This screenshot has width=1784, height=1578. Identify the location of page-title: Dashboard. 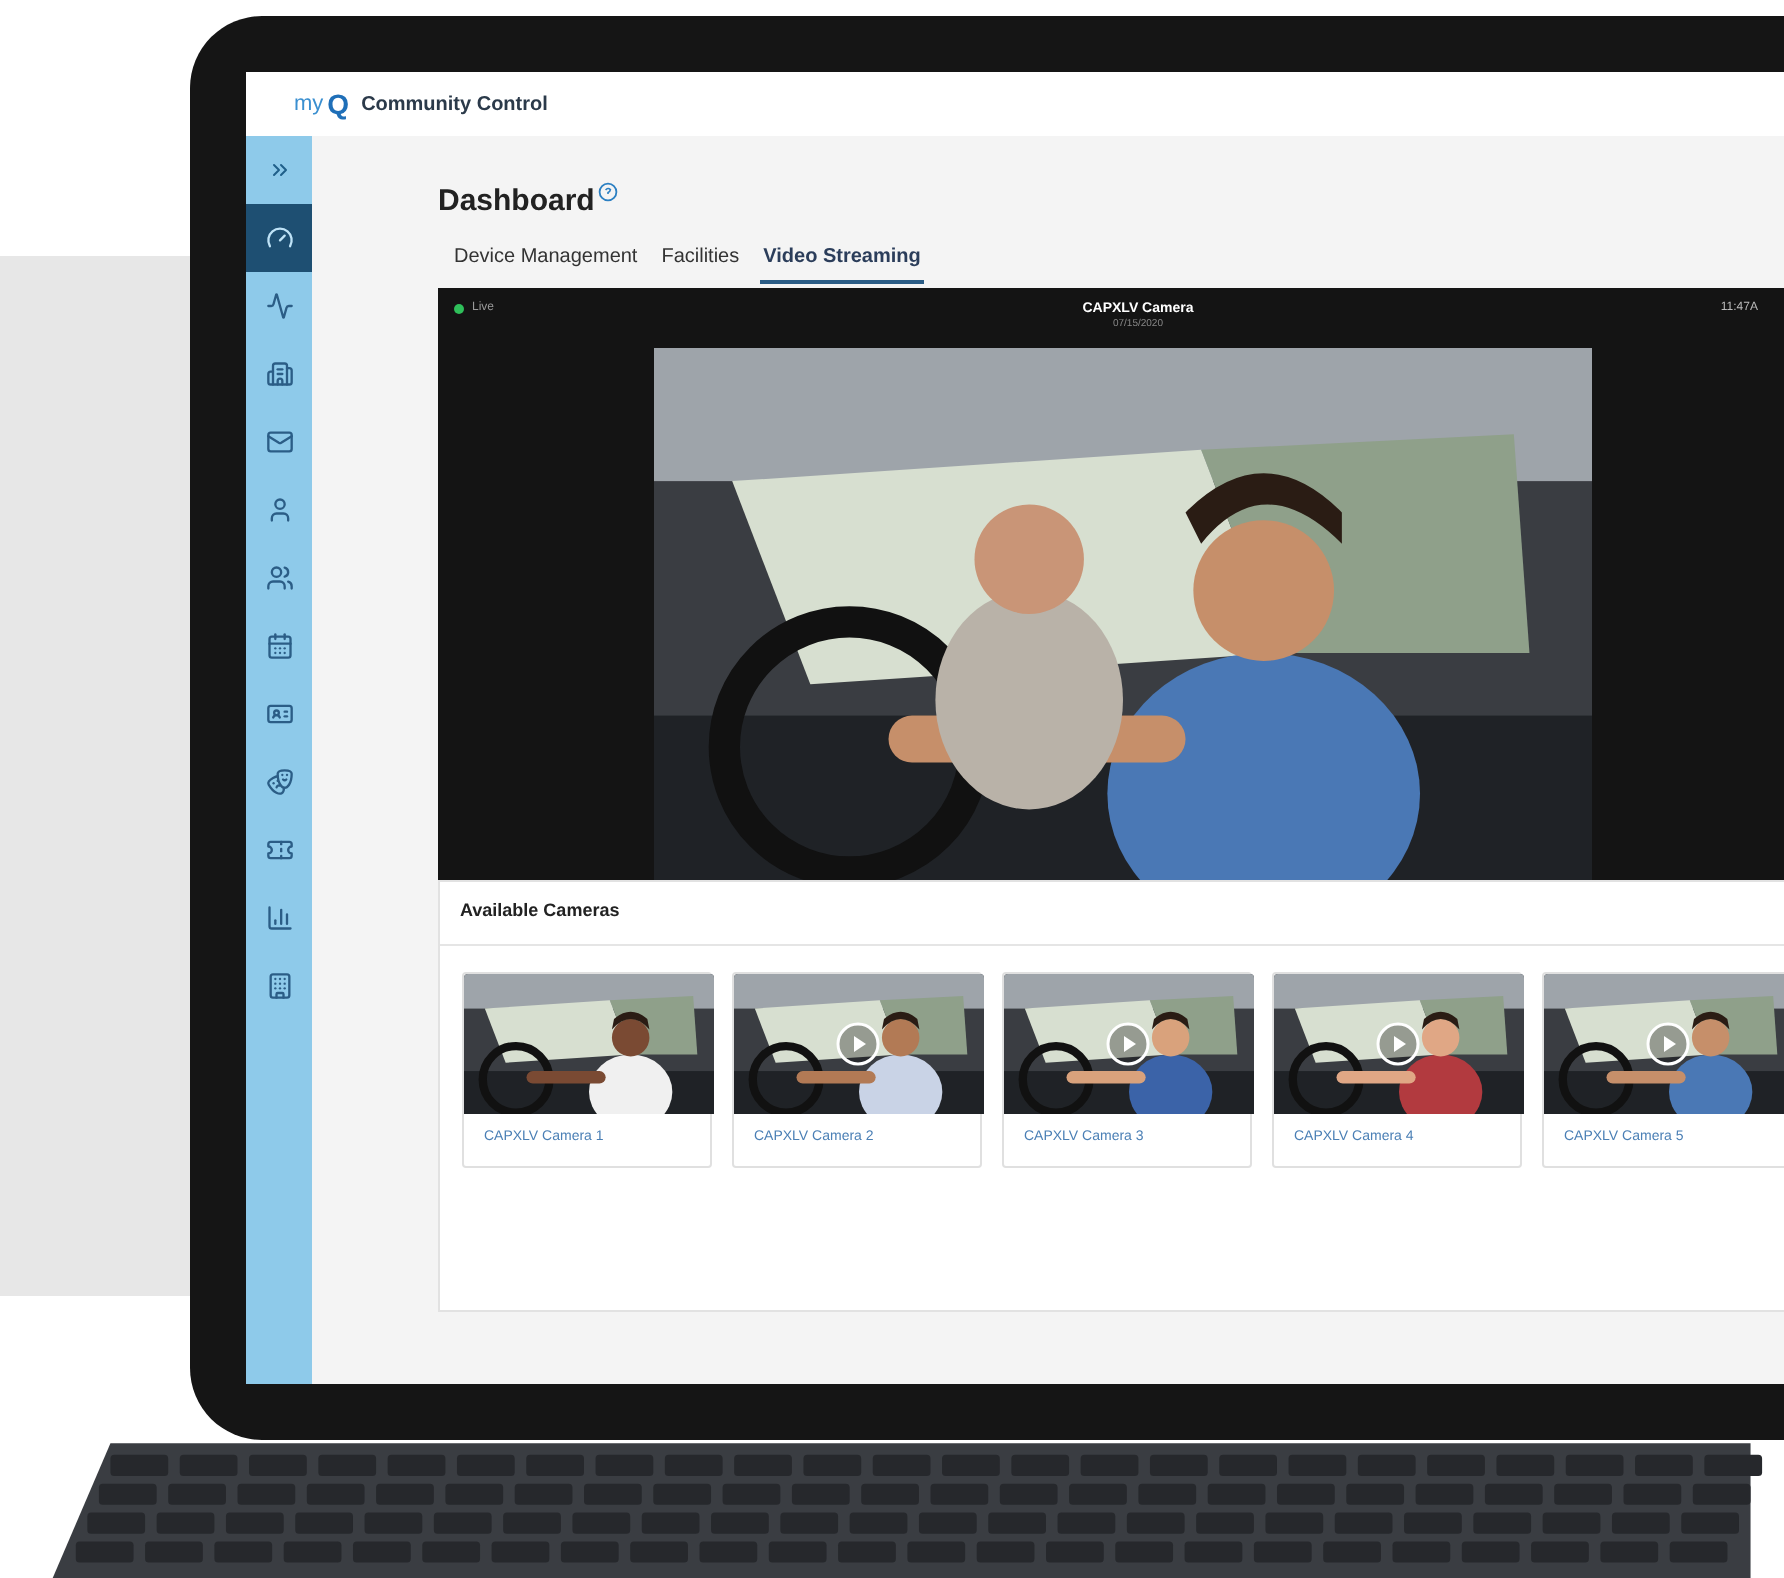
(516, 202).